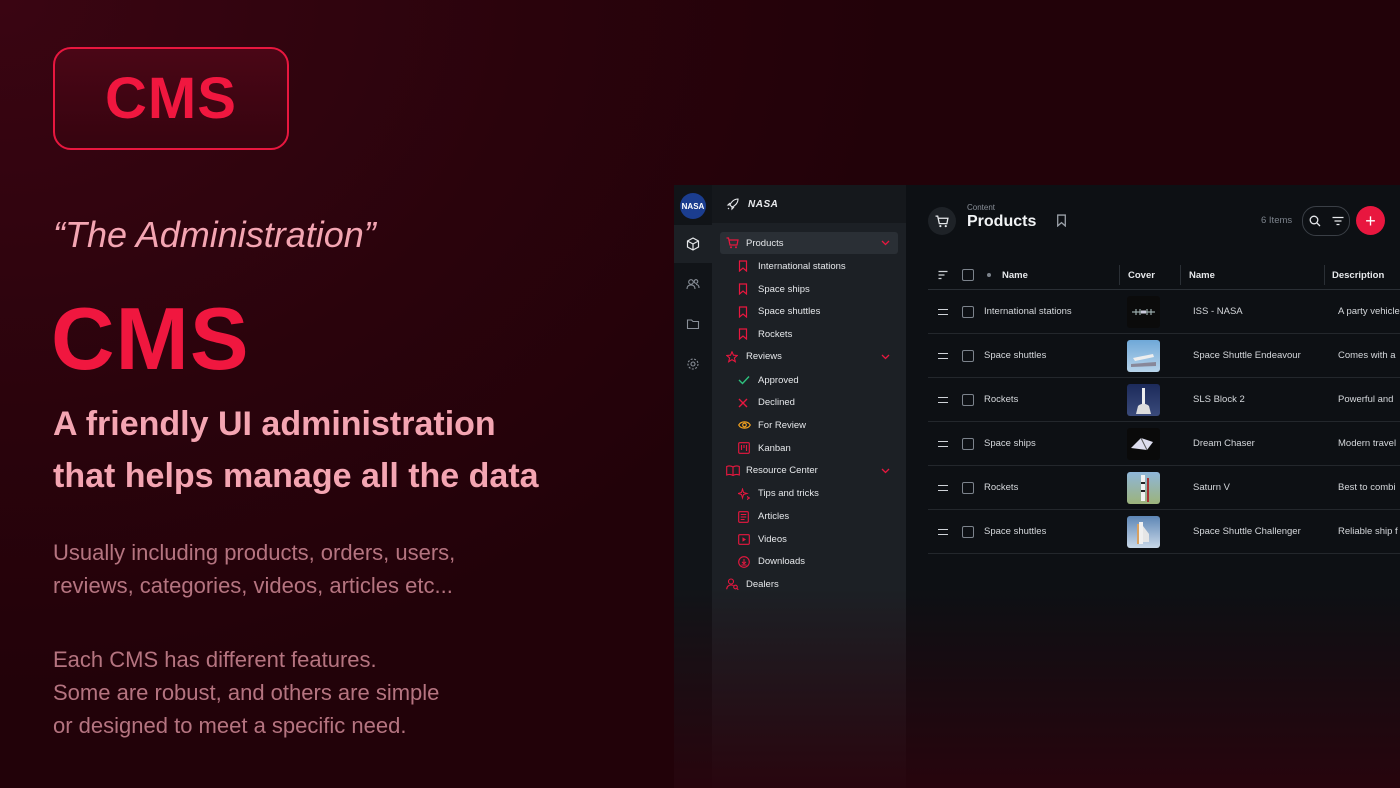 This screenshot has height=788, width=1400. Describe the element at coordinates (809, 539) in the screenshot. I see `sidebar-item-videos: Videos` at that location.